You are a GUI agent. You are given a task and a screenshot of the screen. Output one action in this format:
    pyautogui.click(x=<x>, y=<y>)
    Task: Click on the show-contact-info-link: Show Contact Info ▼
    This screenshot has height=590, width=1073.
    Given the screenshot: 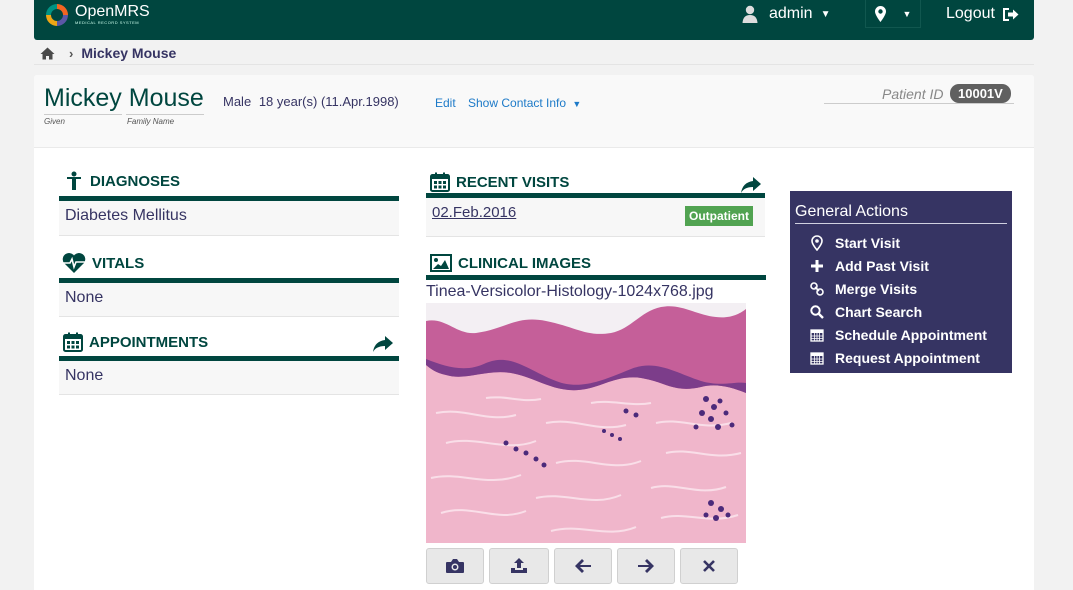 What is the action you would take?
    pyautogui.click(x=524, y=103)
    